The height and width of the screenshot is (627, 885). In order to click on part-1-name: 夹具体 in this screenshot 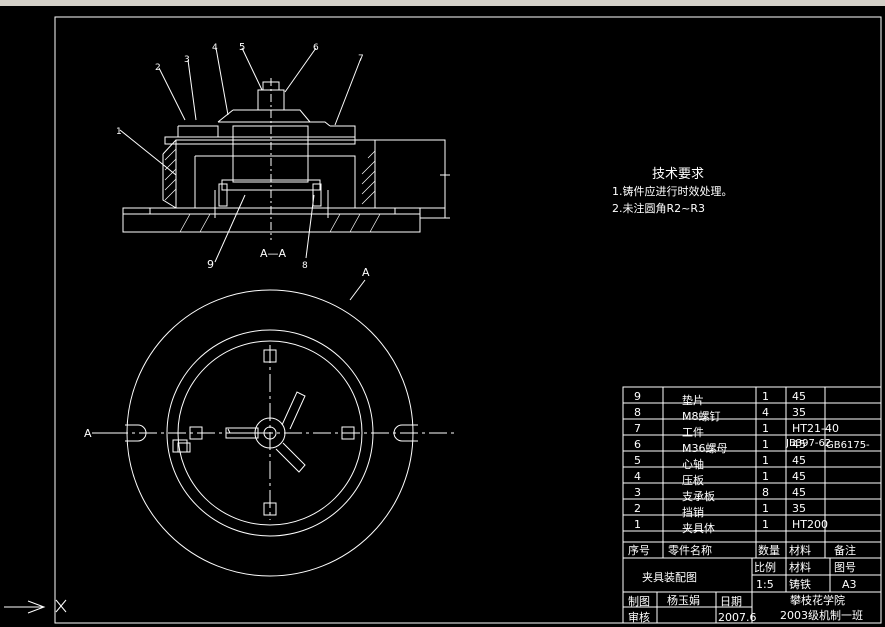, I will do `click(698, 528)`.